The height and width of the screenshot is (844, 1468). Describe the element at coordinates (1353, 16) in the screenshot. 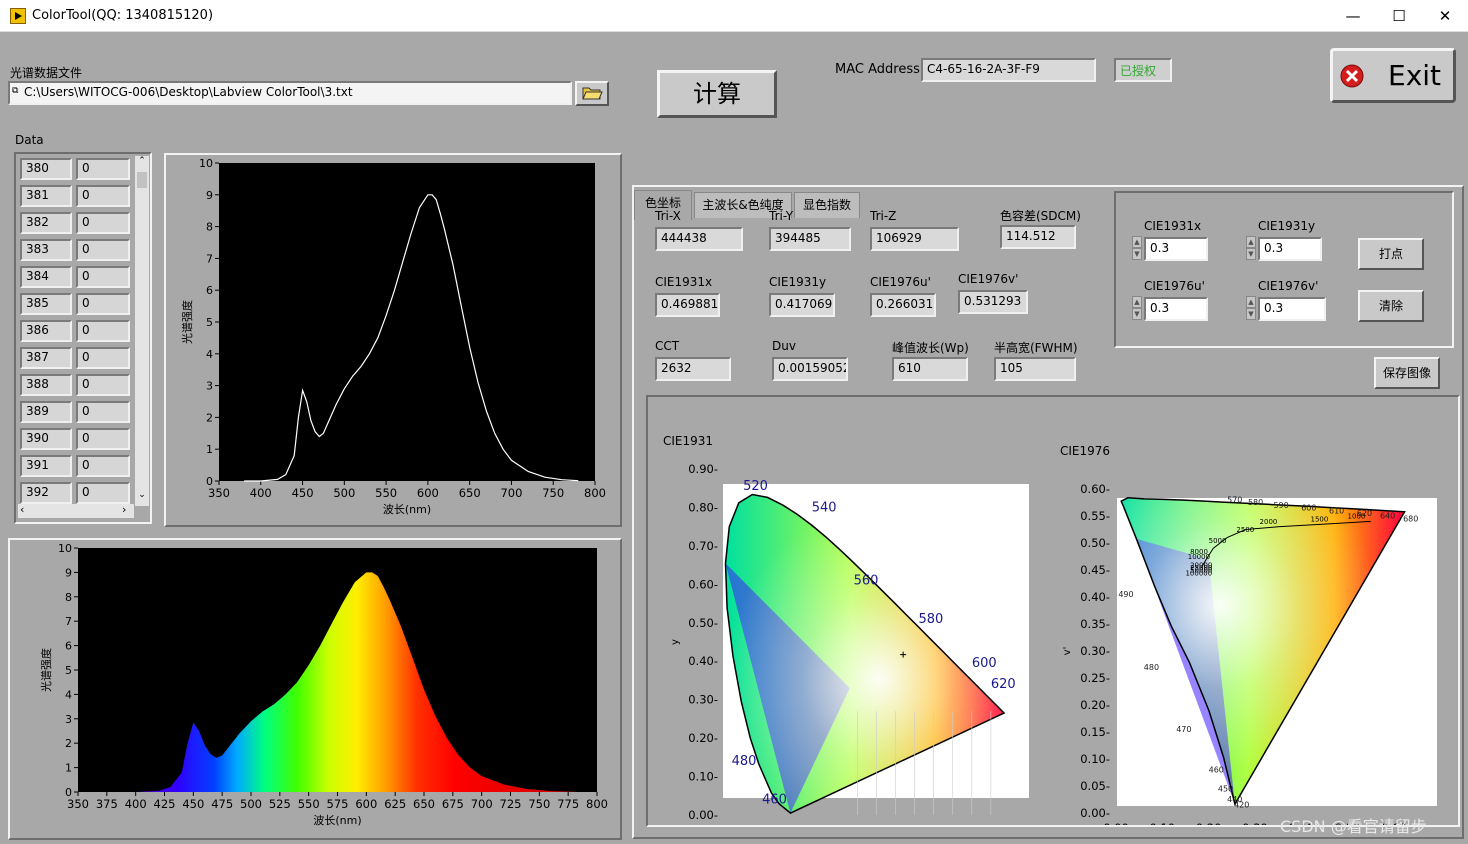

I see `minimize-button: —` at that location.